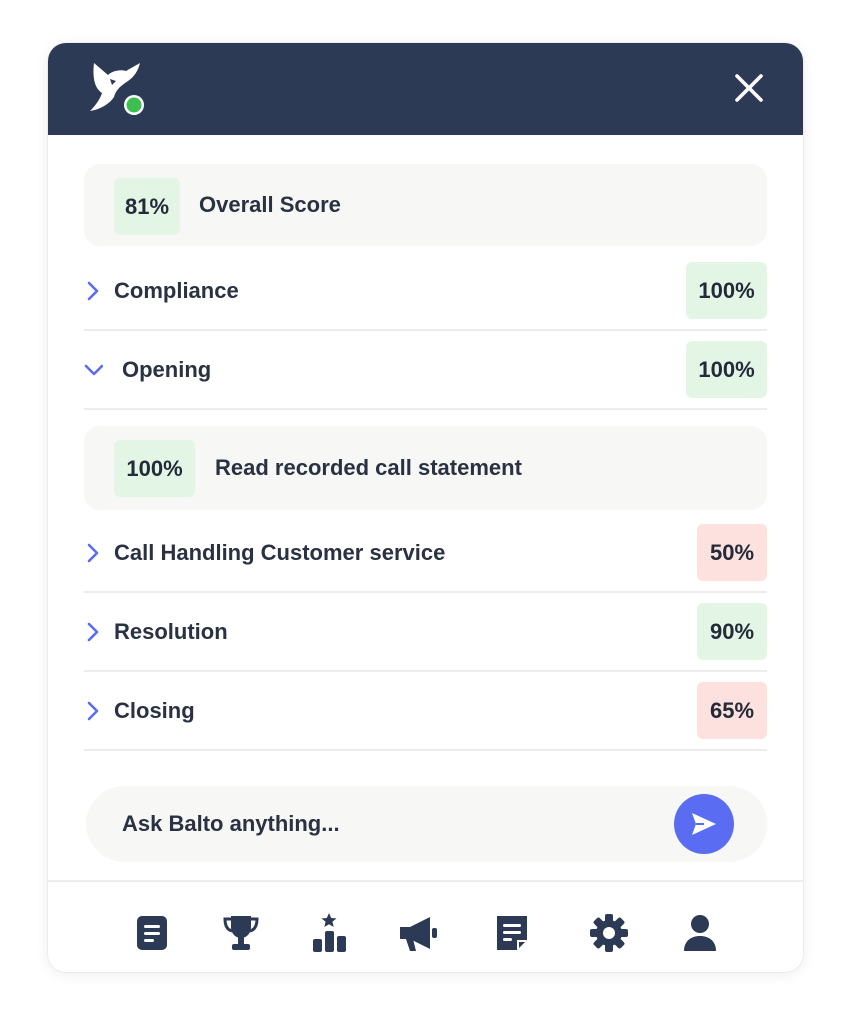 Image resolution: width=851 pixels, height=1024 pixels. I want to click on category-row-call-handling: Call Handling Customer service 50%, so click(425, 553).